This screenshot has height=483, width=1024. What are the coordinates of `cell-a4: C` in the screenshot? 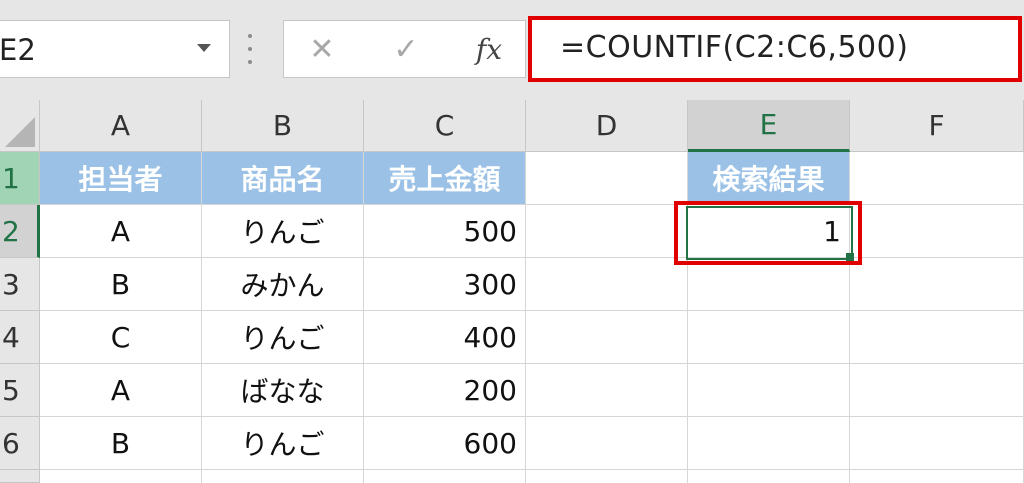 It's located at (121, 337).